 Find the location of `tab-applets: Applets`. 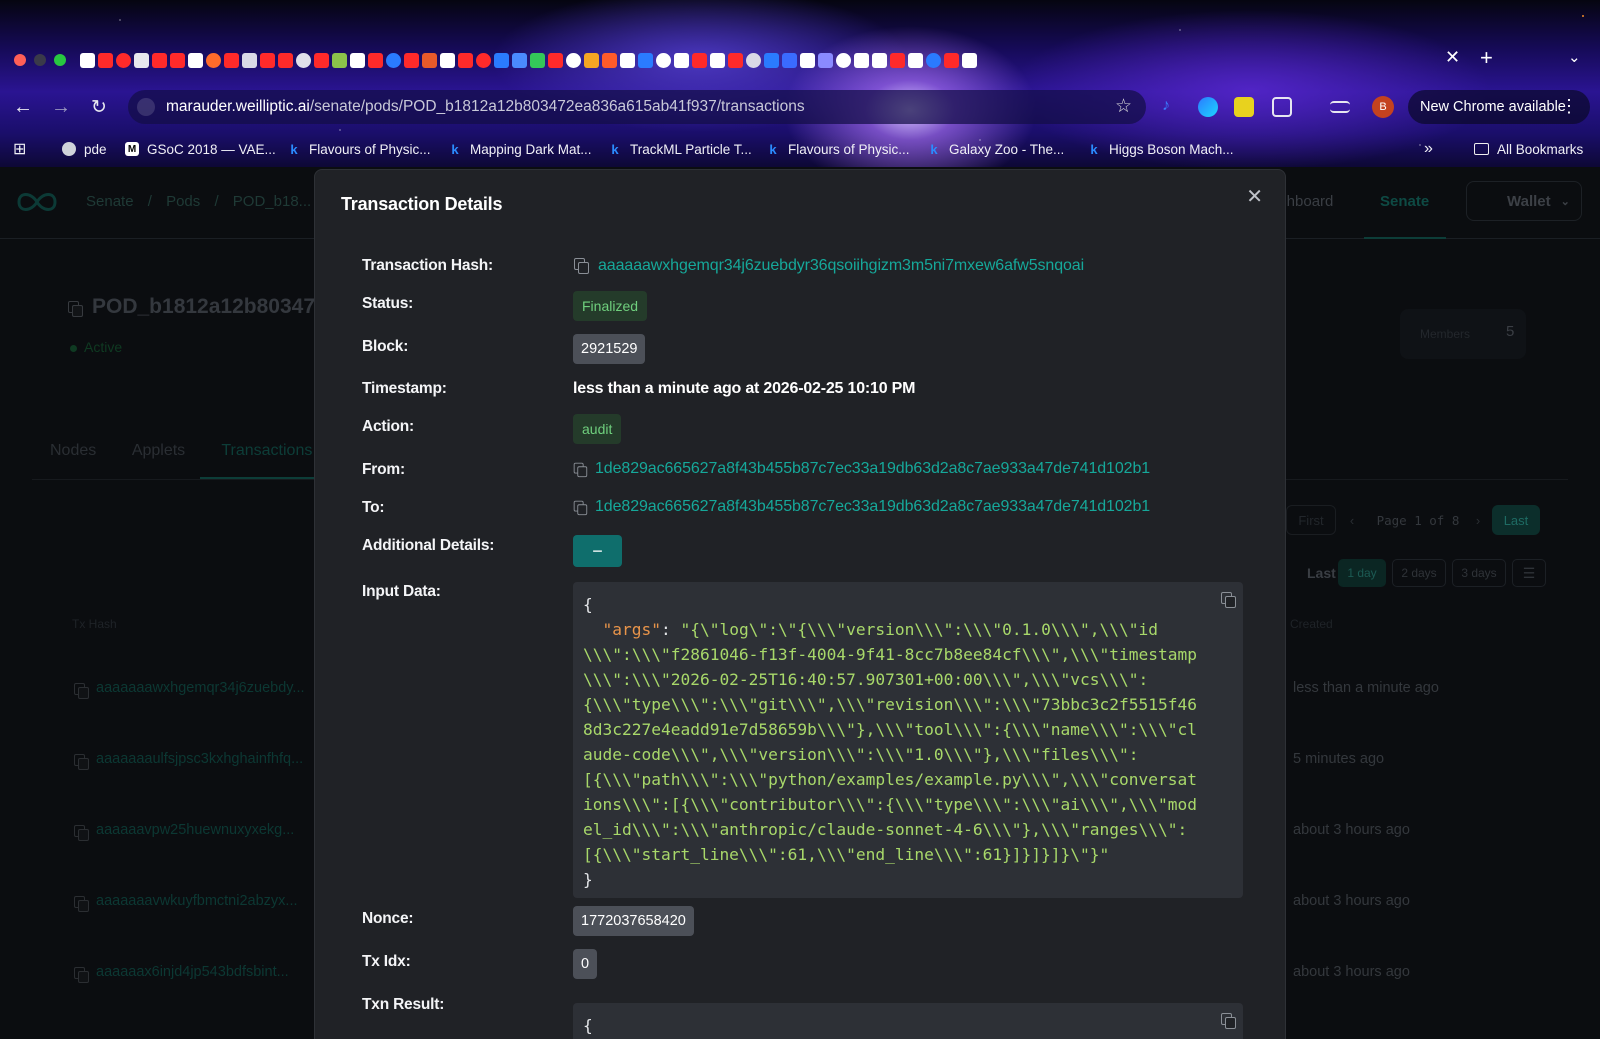

tab-applets: Applets is located at coordinates (158, 450).